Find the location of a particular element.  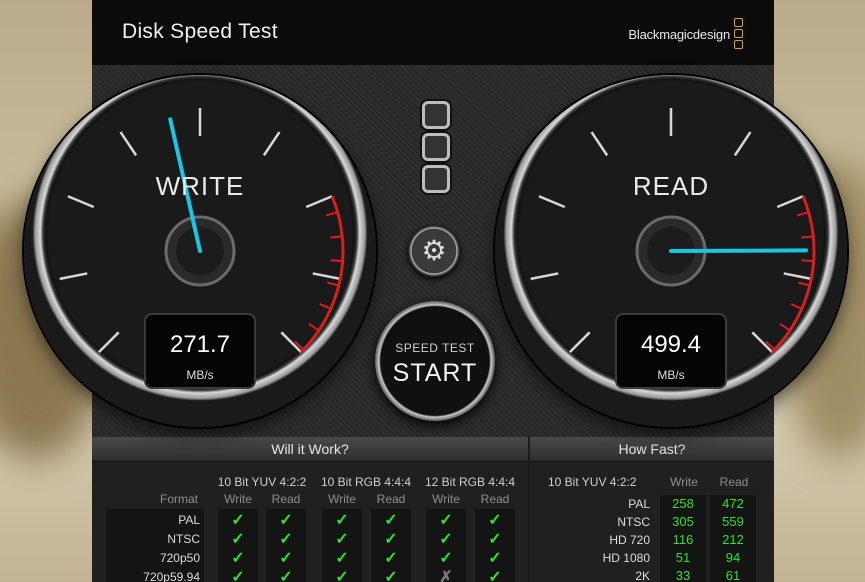

gear-icon: ⚙ is located at coordinates (434, 250).